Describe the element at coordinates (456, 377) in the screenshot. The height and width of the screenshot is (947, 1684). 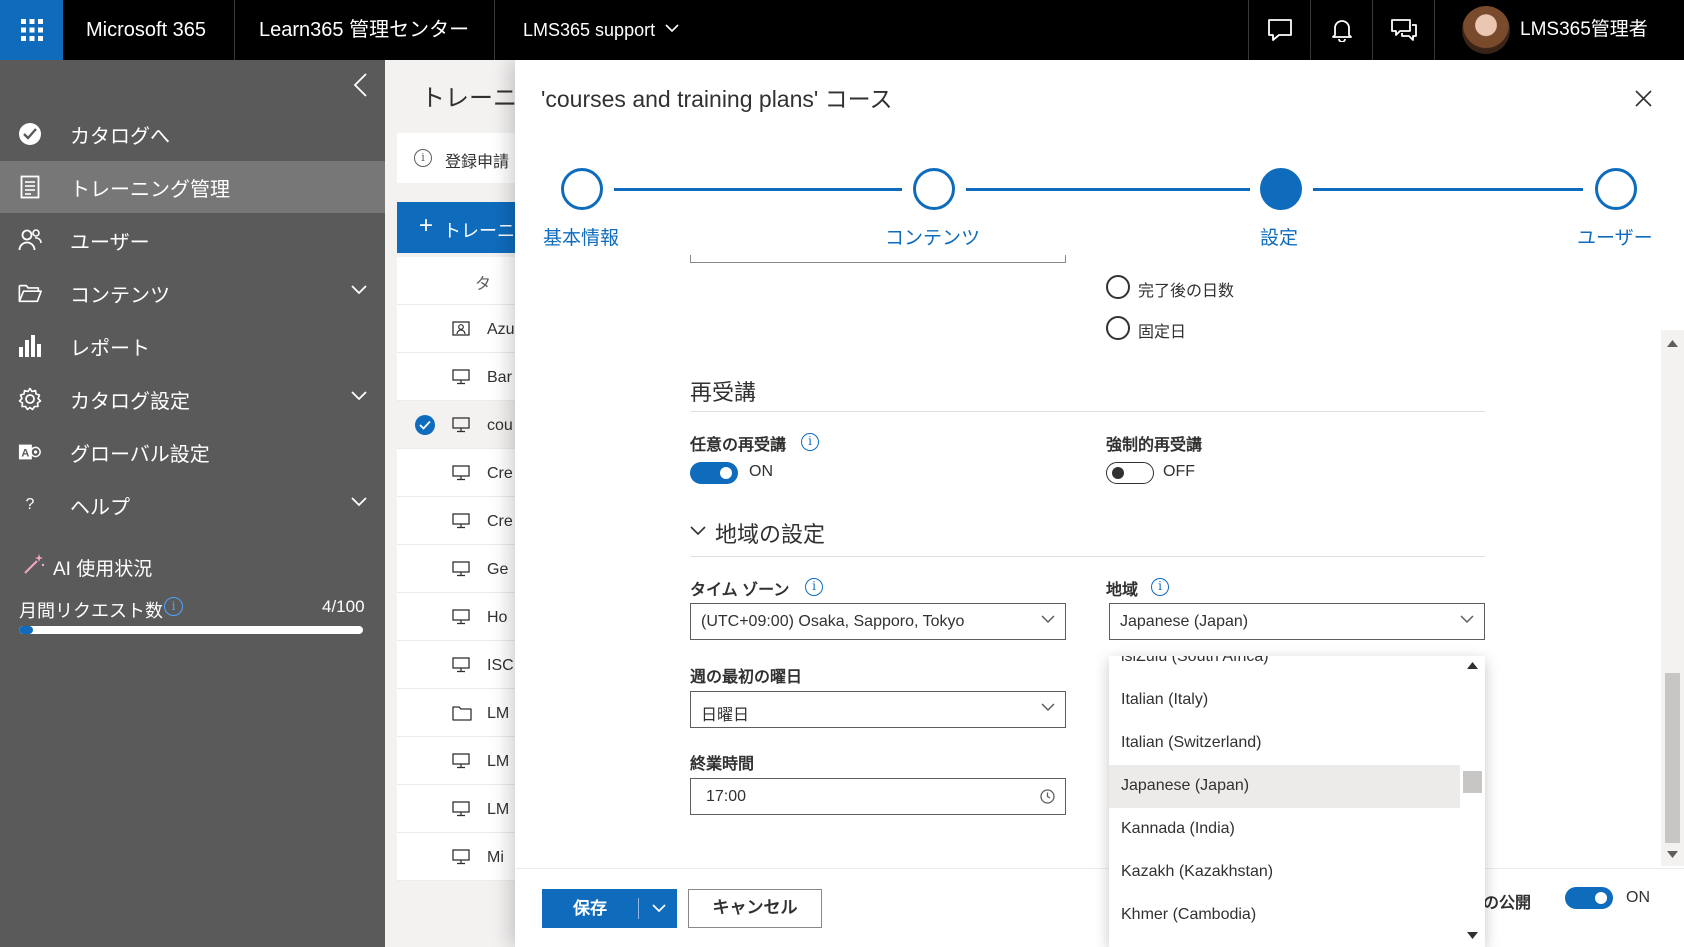
I see `table-row: Bar` at that location.